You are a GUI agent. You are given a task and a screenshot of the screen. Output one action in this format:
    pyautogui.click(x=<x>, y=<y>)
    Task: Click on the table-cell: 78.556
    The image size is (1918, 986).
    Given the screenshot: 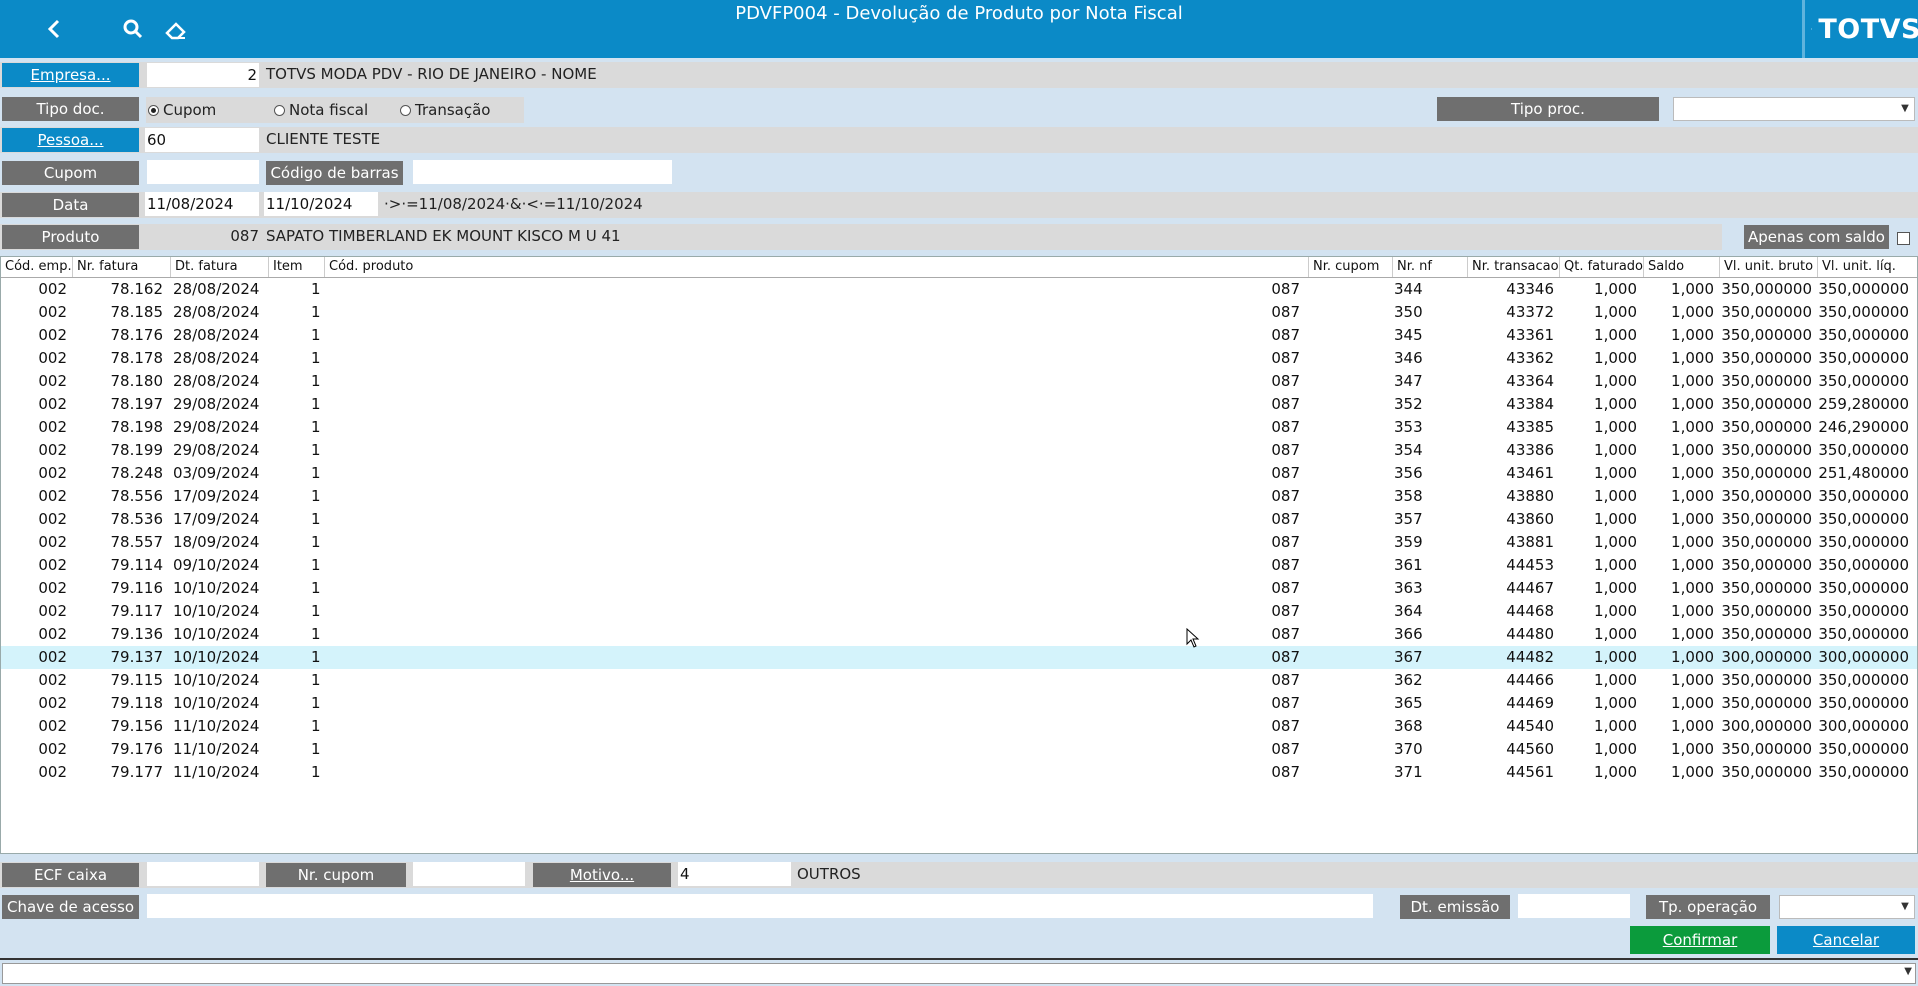 What is the action you would take?
    pyautogui.click(x=137, y=496)
    